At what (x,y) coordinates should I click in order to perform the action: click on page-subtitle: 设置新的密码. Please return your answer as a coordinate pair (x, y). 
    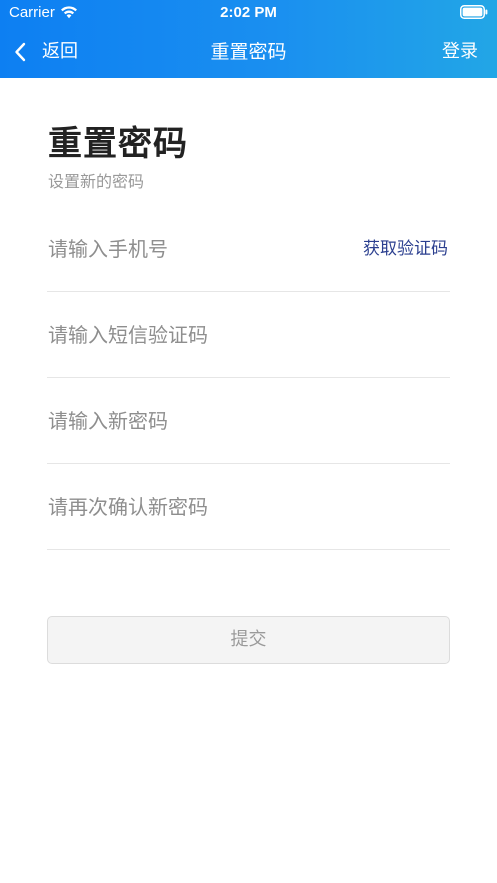
    Looking at the image, I should click on (96, 181).